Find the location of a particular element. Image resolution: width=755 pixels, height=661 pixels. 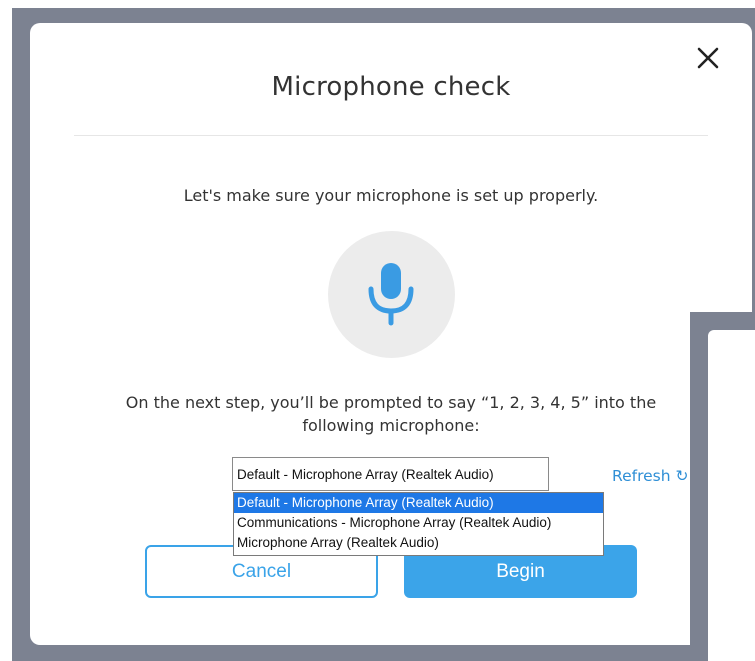

dropdown-option: Microphone Array (Realtek Audio) is located at coordinates (418, 543).